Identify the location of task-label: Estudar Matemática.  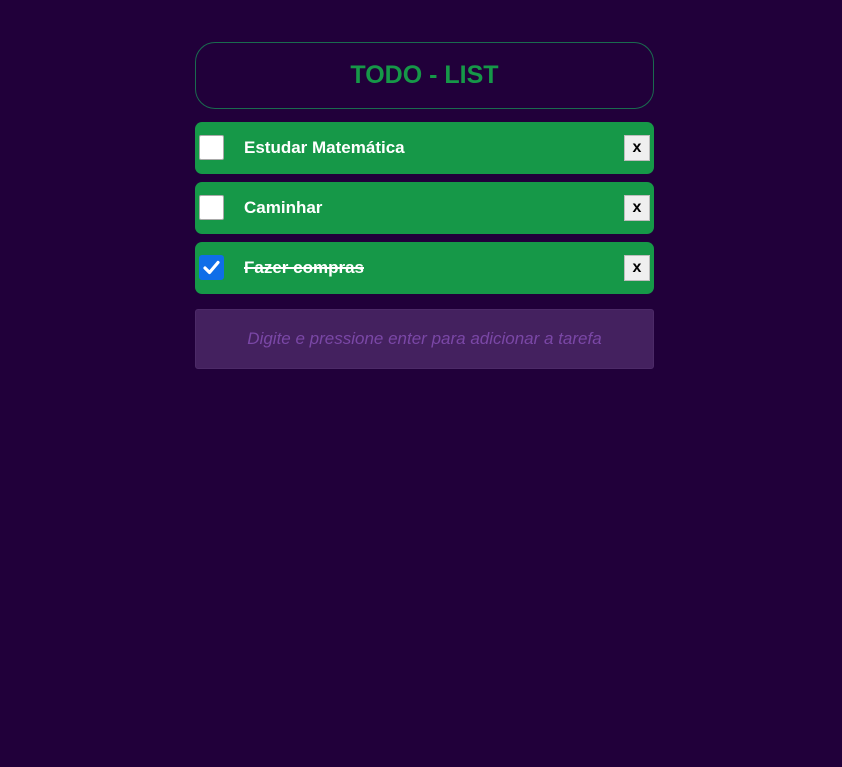
(324, 147).